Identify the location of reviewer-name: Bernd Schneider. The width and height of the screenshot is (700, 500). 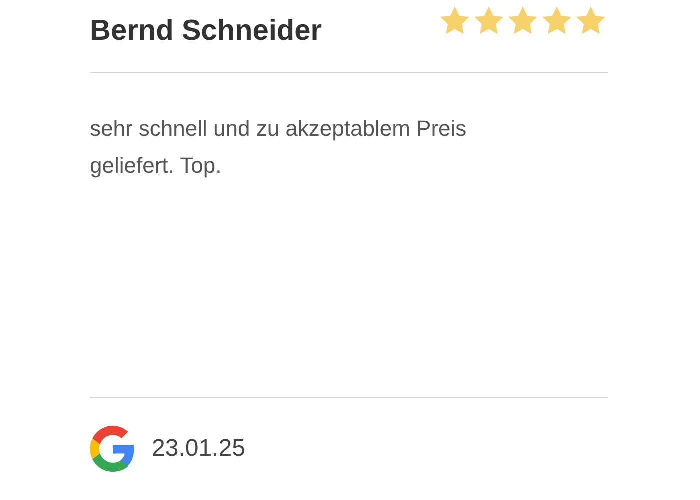
(206, 31).